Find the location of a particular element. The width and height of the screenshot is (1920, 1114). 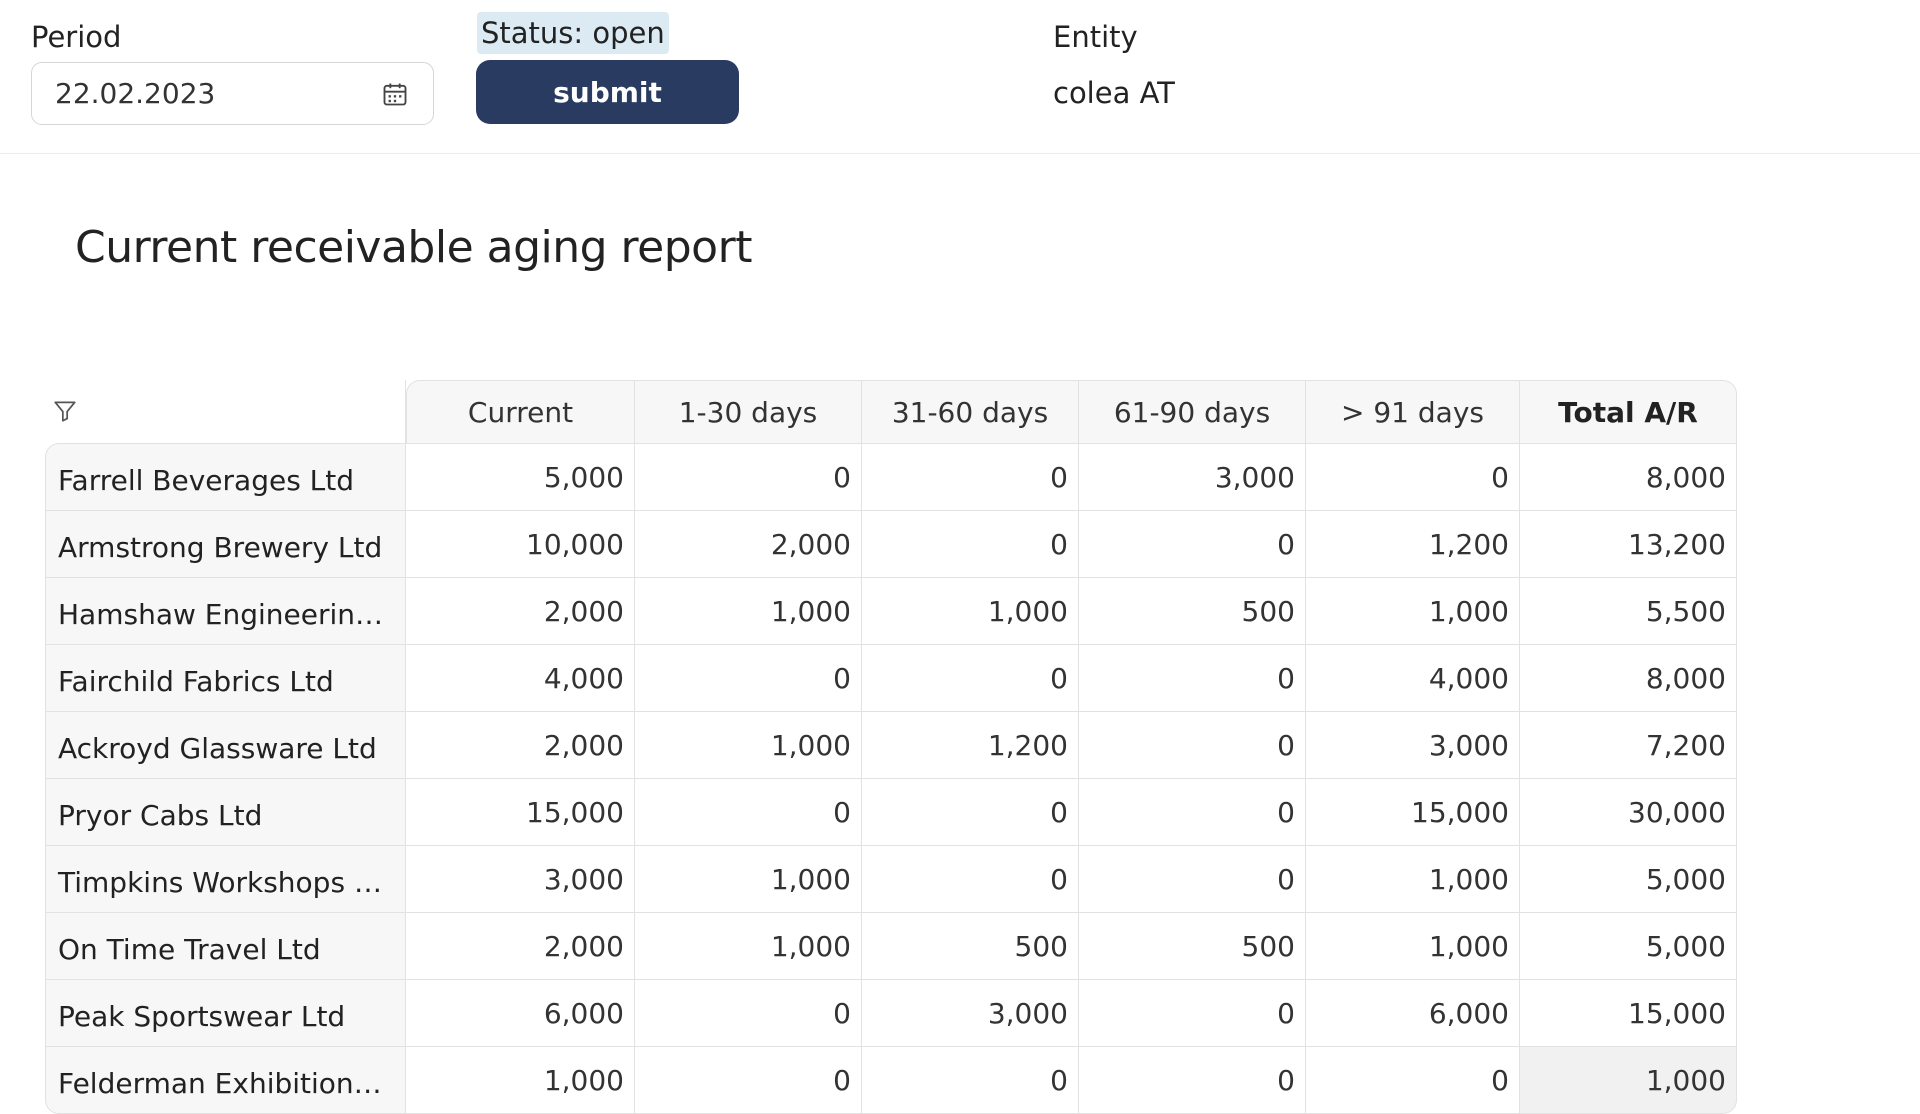

calendar-icon is located at coordinates (395, 94).